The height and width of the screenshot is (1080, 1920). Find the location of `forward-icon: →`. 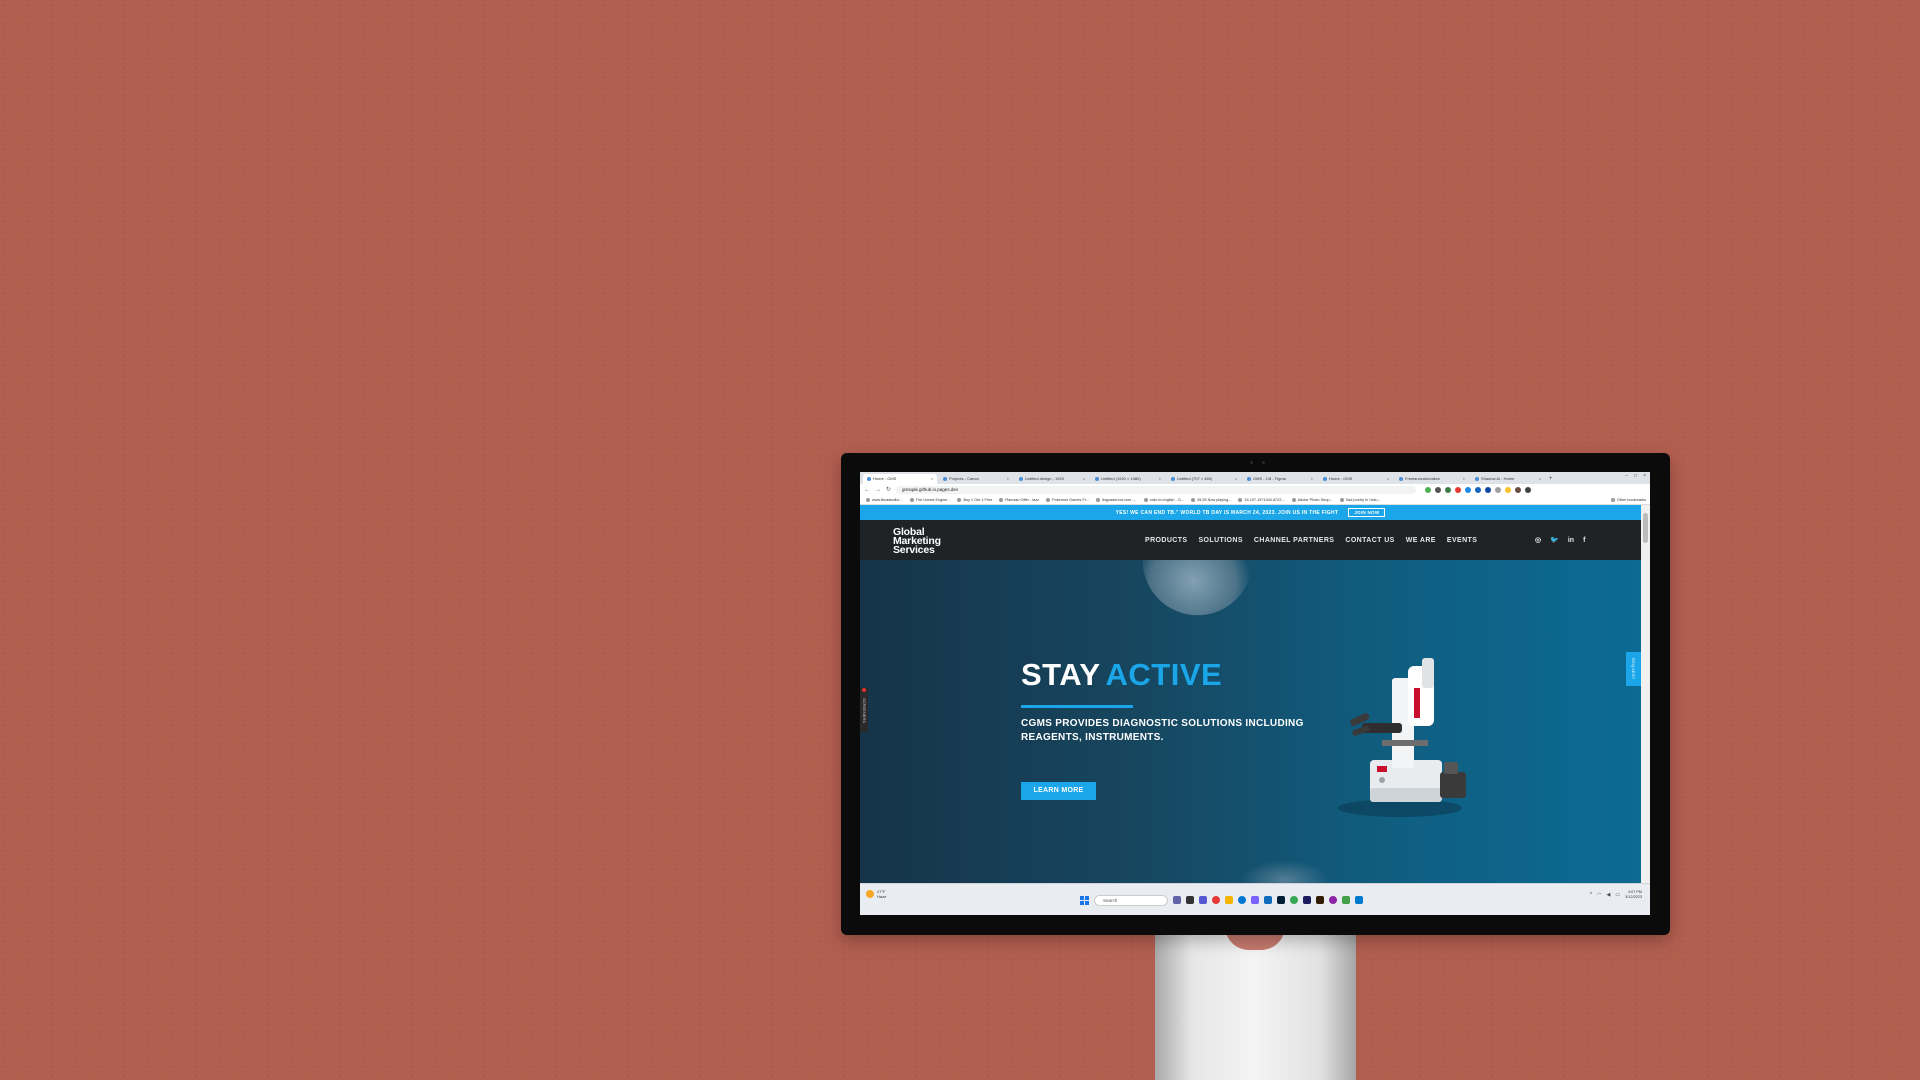

forward-icon: → is located at coordinates (878, 490).